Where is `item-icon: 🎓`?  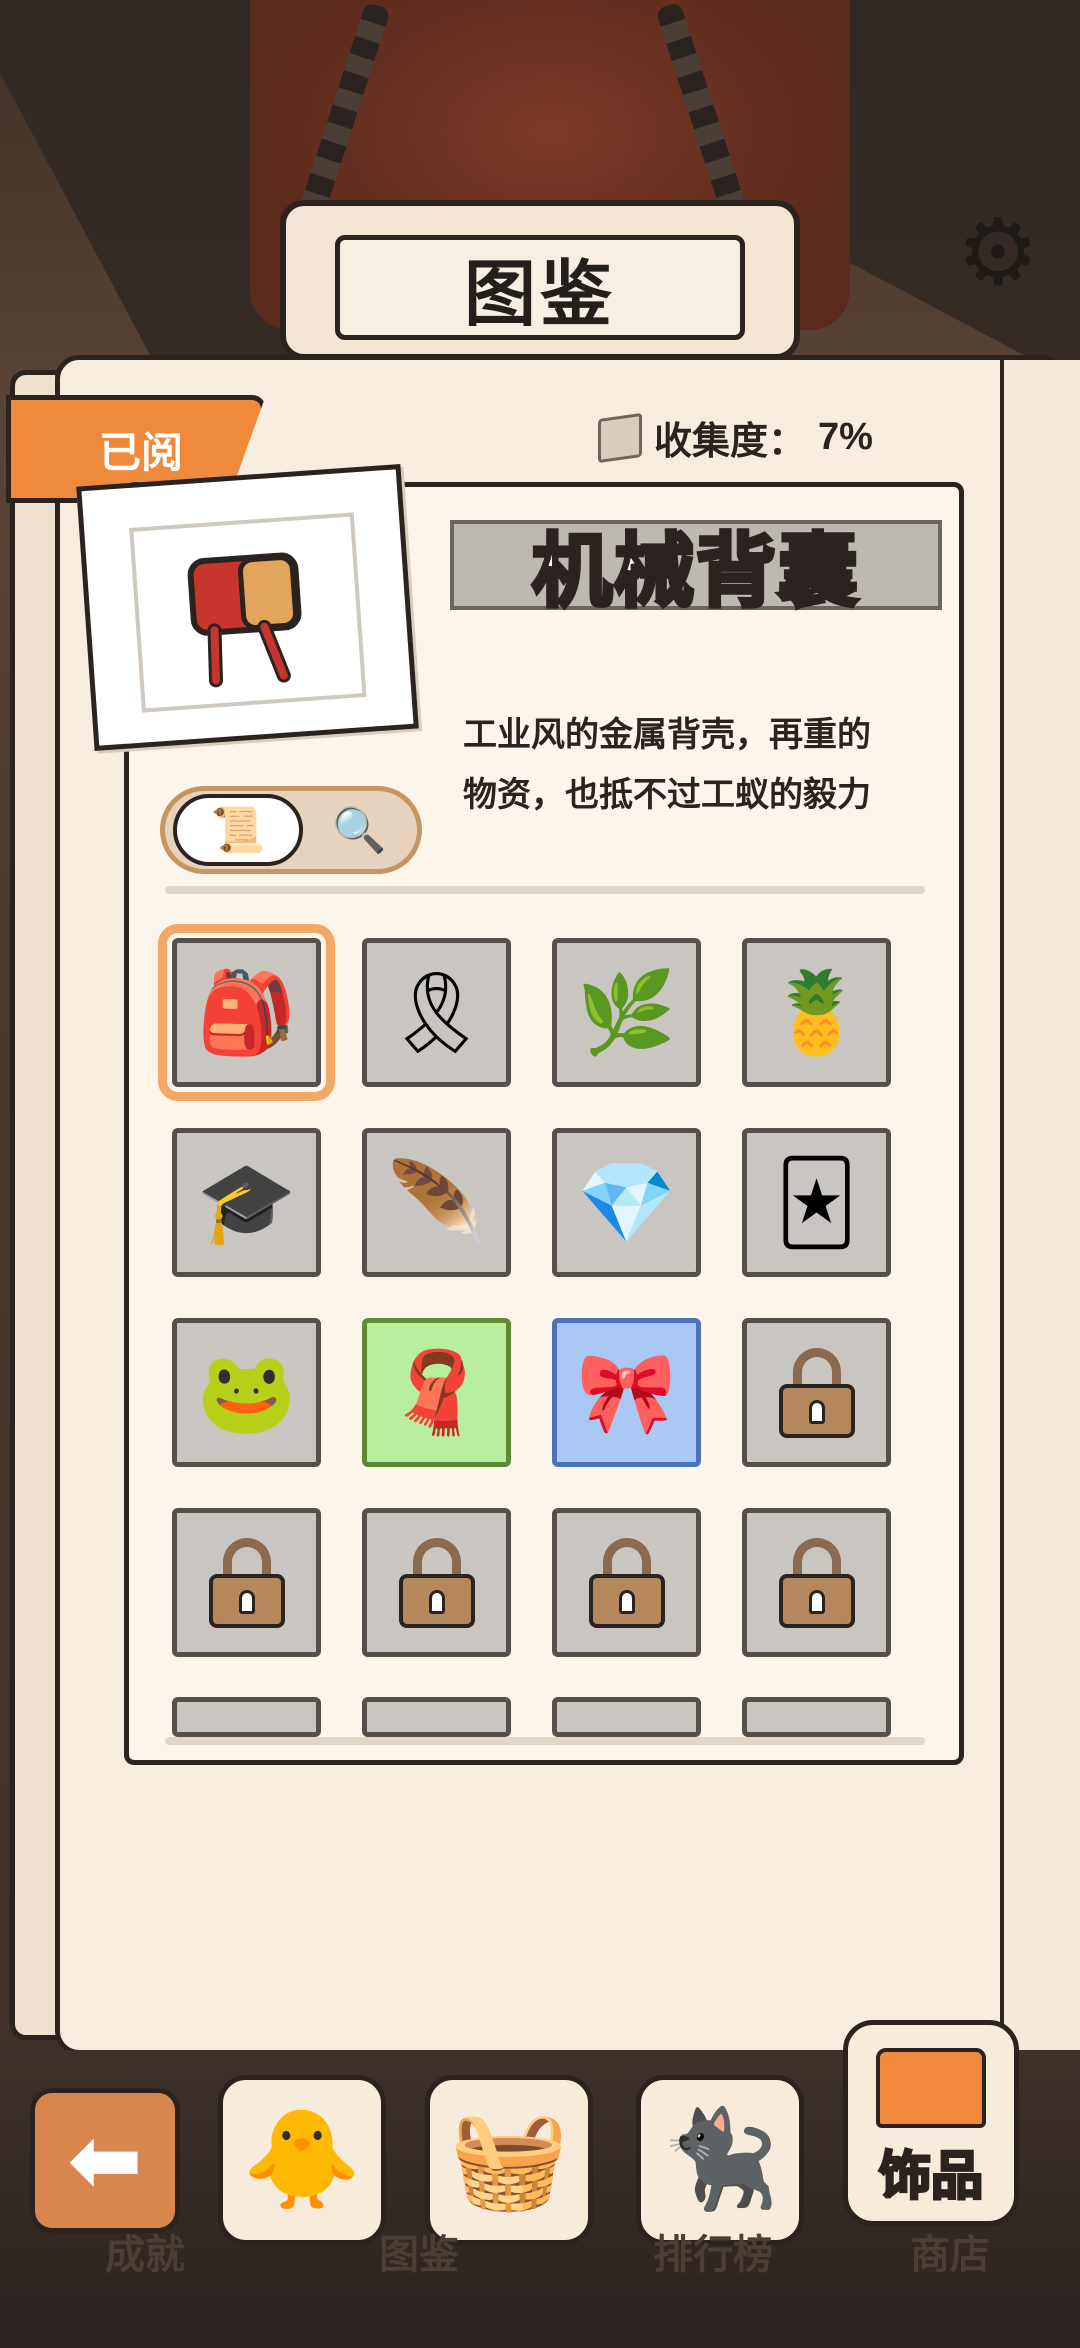 item-icon: 🎓 is located at coordinates (246, 1202).